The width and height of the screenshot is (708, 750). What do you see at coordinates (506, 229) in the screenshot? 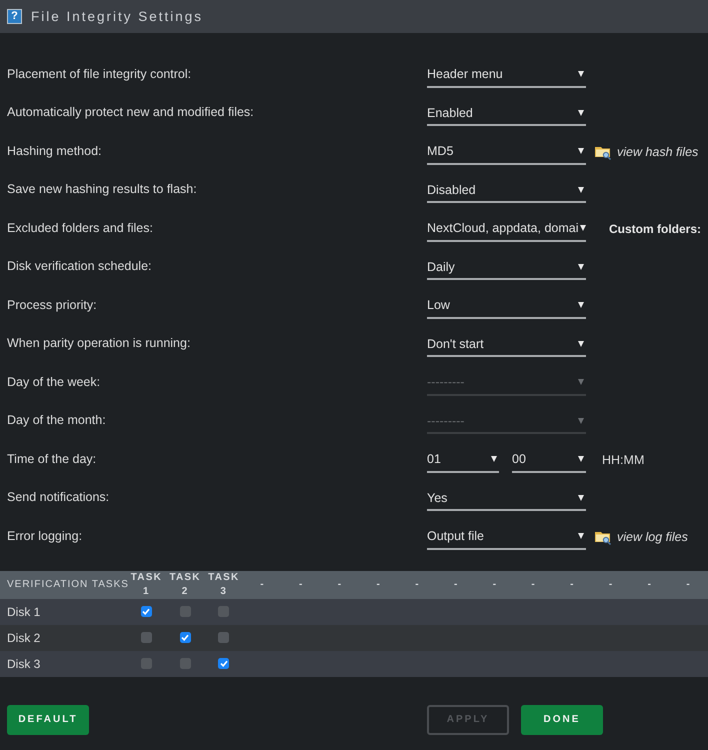
I see `dropdown: NextCloud, appdata, domai` at bounding box center [506, 229].